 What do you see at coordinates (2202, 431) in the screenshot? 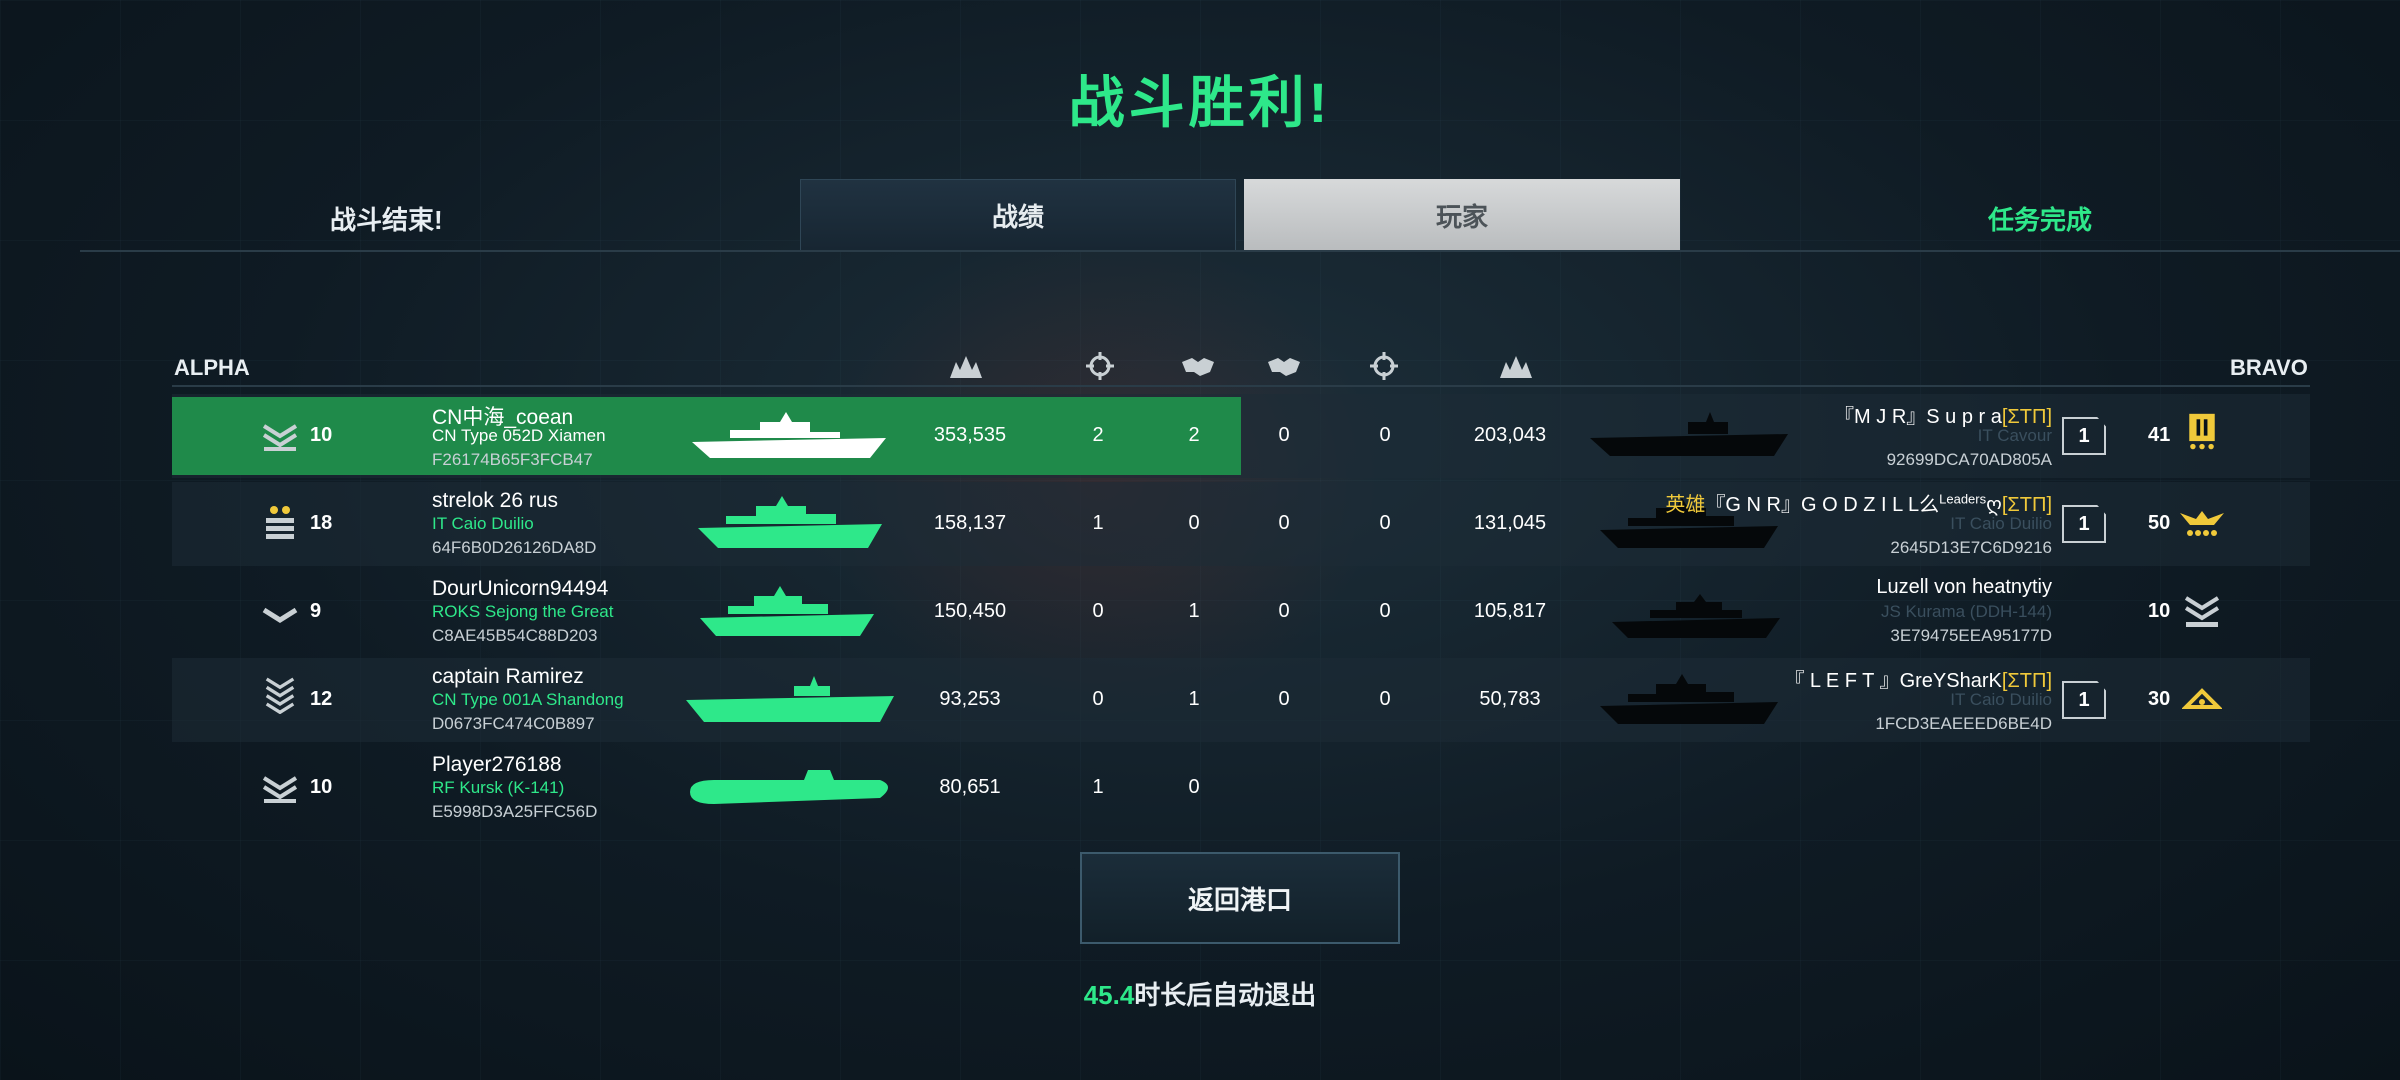
I see `rank-officer-icon` at bounding box center [2202, 431].